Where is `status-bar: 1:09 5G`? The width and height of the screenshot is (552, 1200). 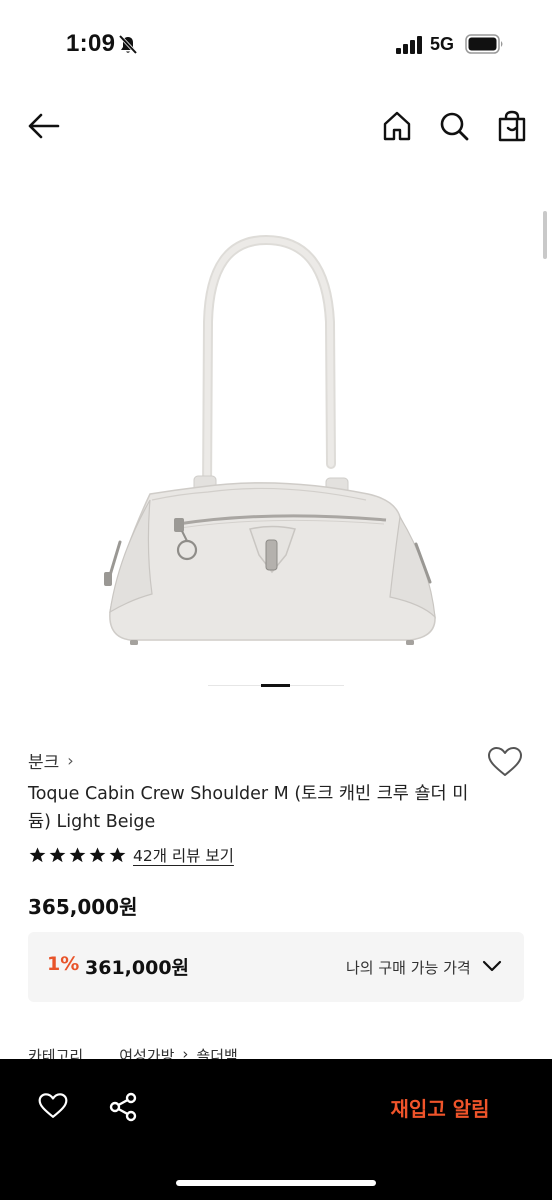 status-bar: 1:09 5G is located at coordinates (276, 46).